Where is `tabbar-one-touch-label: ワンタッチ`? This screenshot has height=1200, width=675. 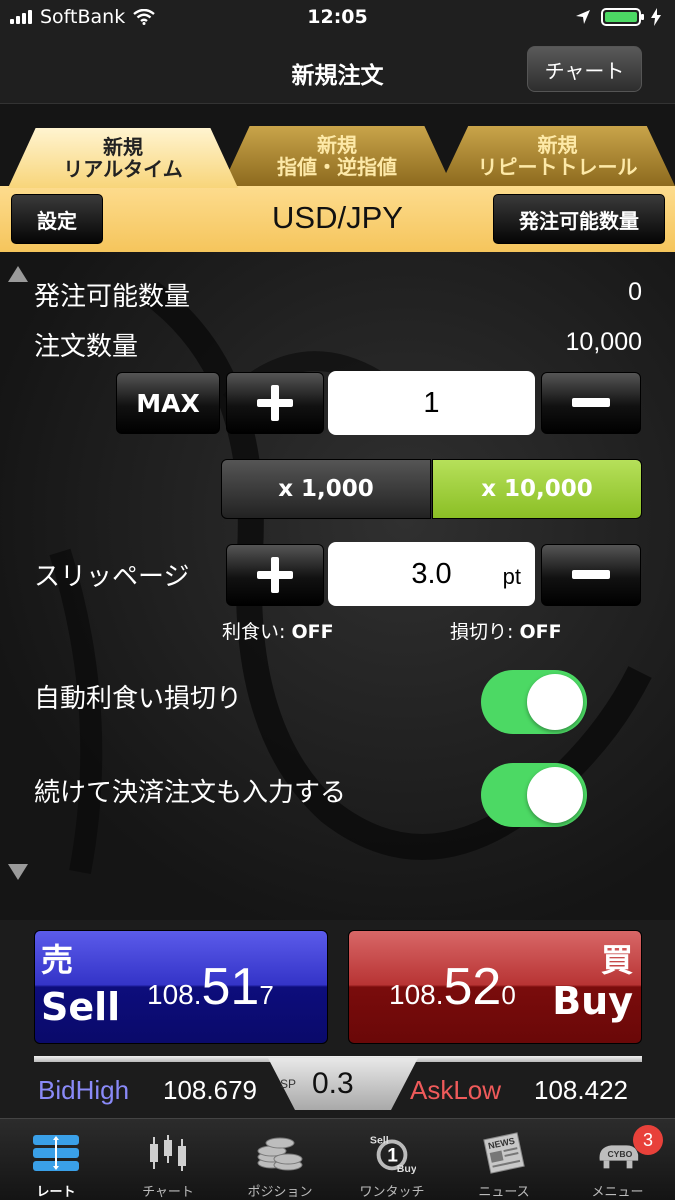
tabbar-one-touch-label: ワンタッチ is located at coordinates (392, 1192).